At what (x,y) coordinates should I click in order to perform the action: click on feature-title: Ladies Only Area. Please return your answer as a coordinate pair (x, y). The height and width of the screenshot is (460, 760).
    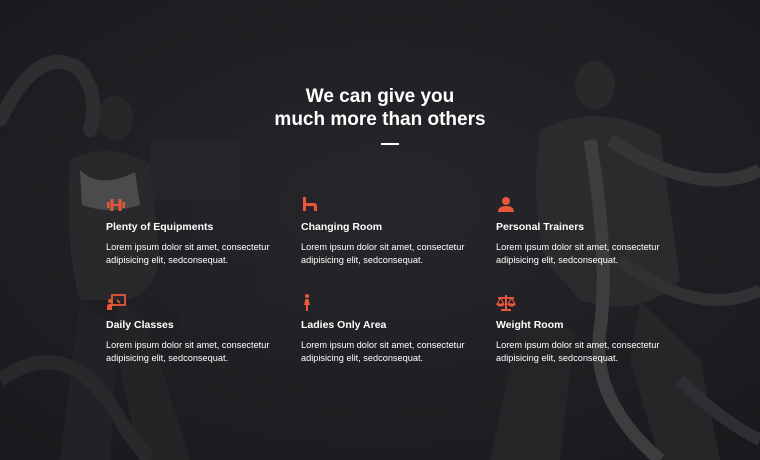
    Looking at the image, I should click on (344, 325).